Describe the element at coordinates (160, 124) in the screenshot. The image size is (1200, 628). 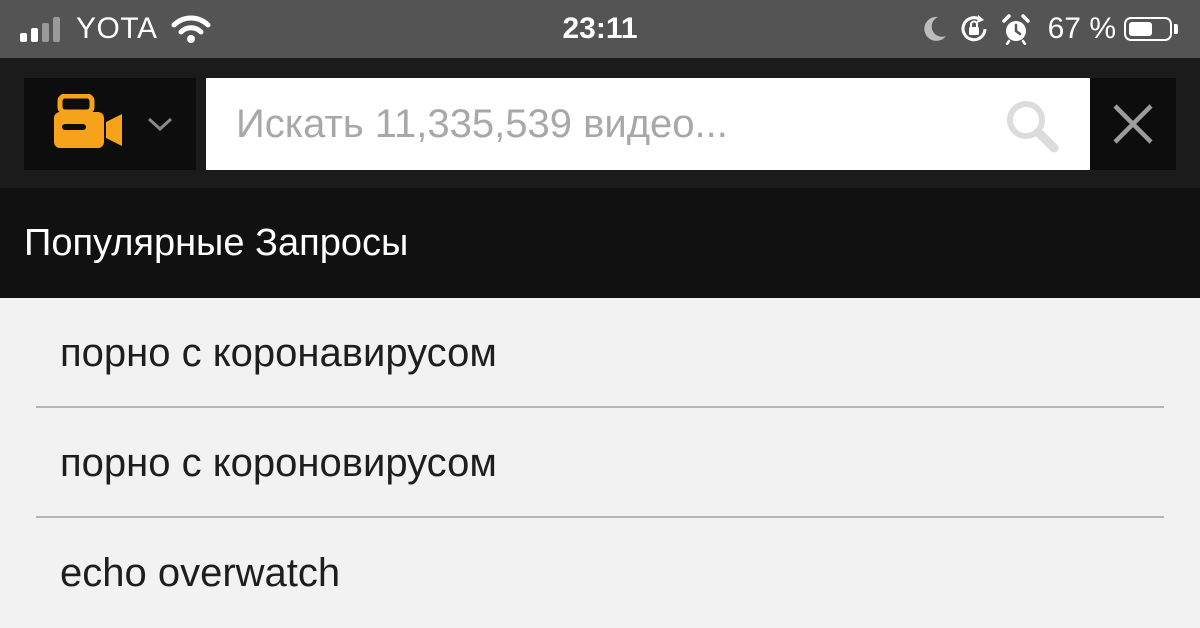
I see `chevron-down-icon` at that location.